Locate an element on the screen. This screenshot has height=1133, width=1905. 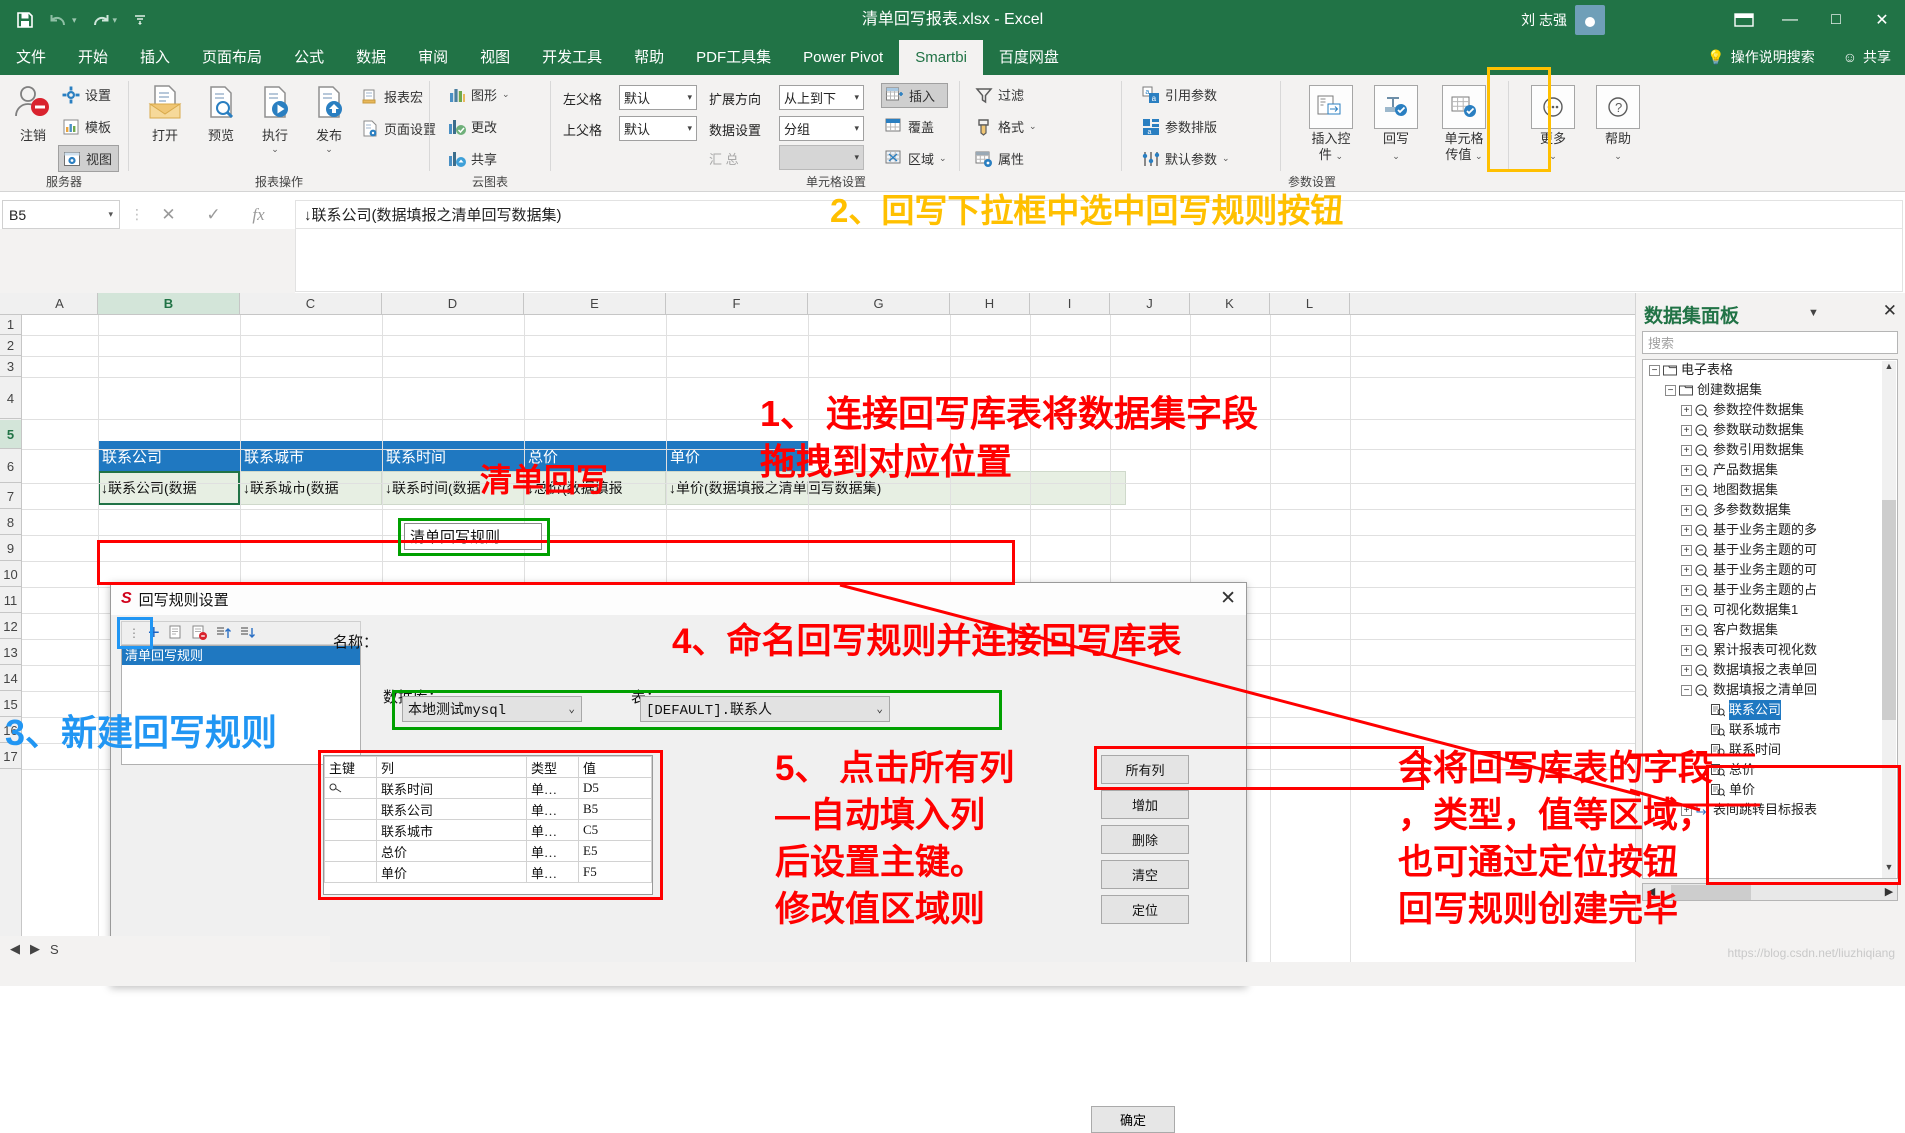
table-row: 联系时间 单… D5 is located at coordinates (488, 788).